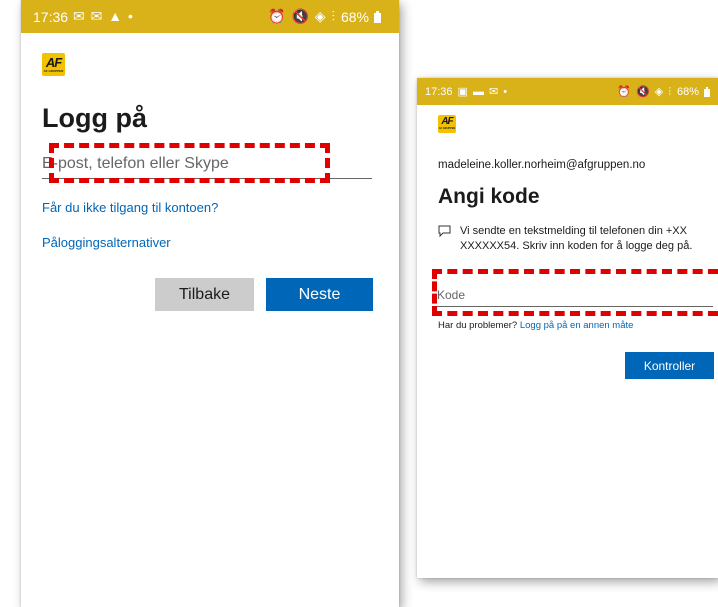  What do you see at coordinates (319, 294) in the screenshot?
I see `next-button: Neste` at bounding box center [319, 294].